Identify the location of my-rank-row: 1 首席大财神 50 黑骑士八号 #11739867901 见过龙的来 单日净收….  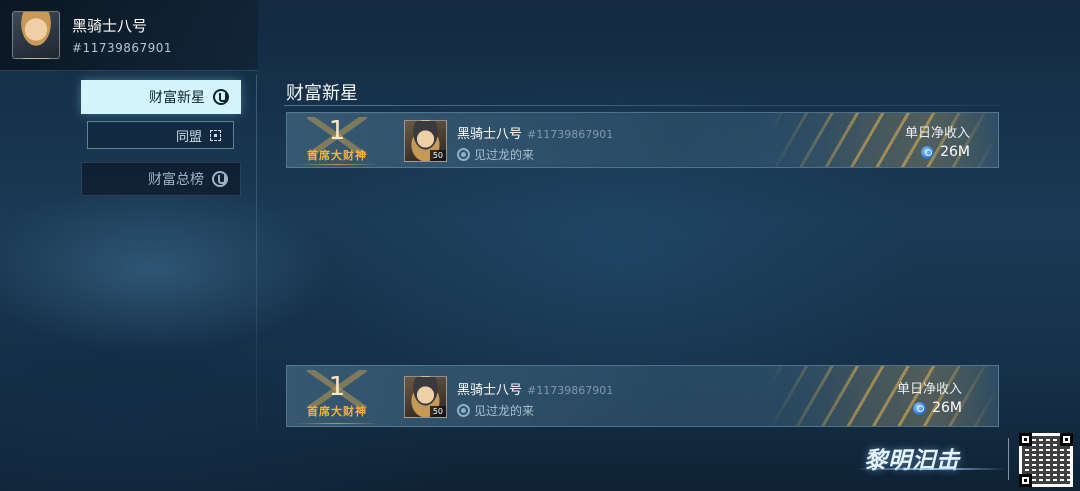
(642, 396).